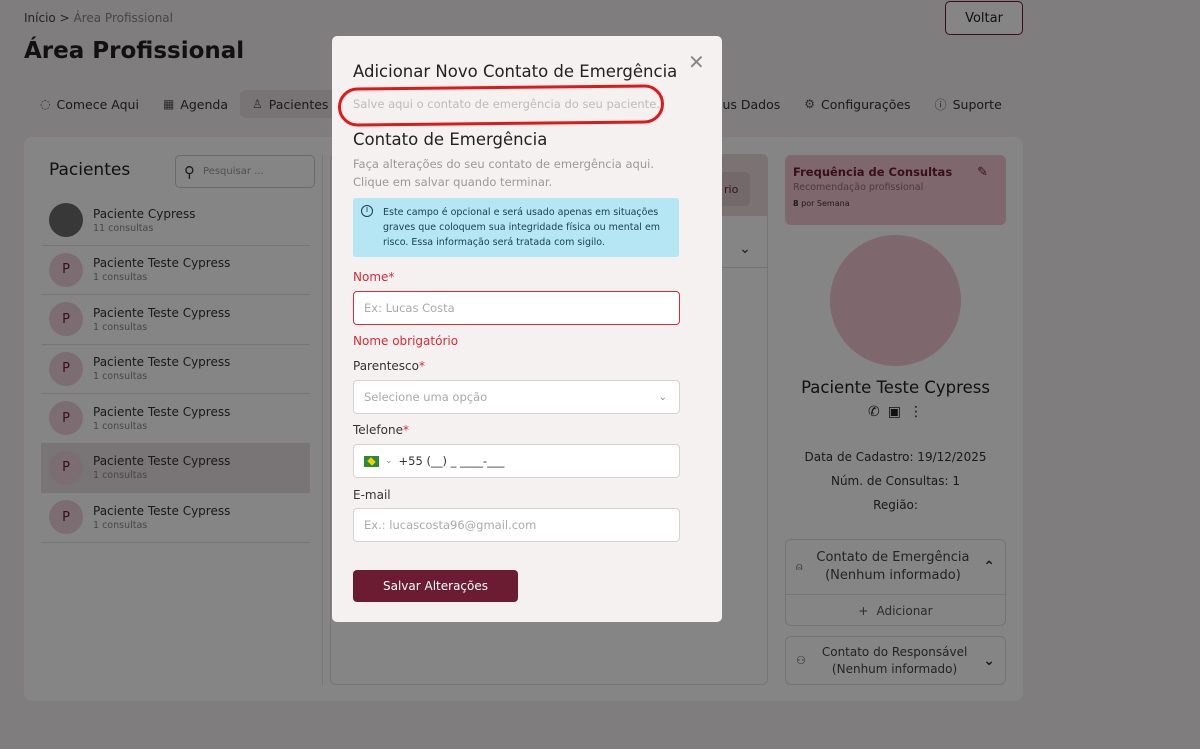  What do you see at coordinates (372, 495) in the screenshot?
I see `email-label: E-mail` at bounding box center [372, 495].